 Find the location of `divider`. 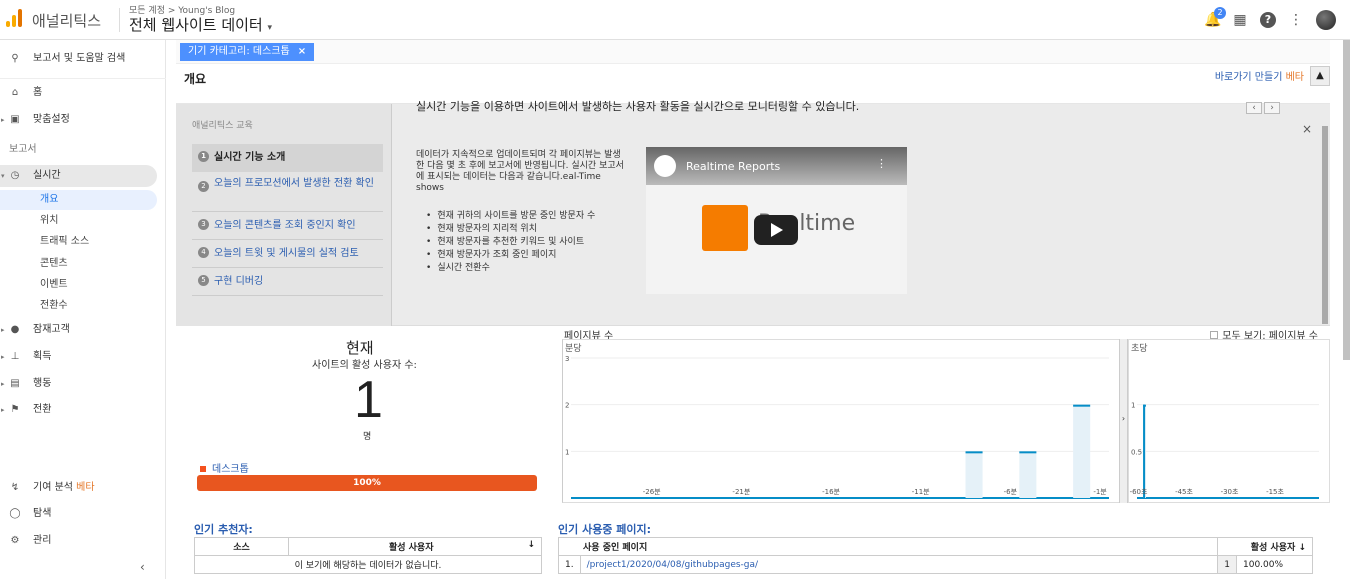

divider is located at coordinates (119, 20).